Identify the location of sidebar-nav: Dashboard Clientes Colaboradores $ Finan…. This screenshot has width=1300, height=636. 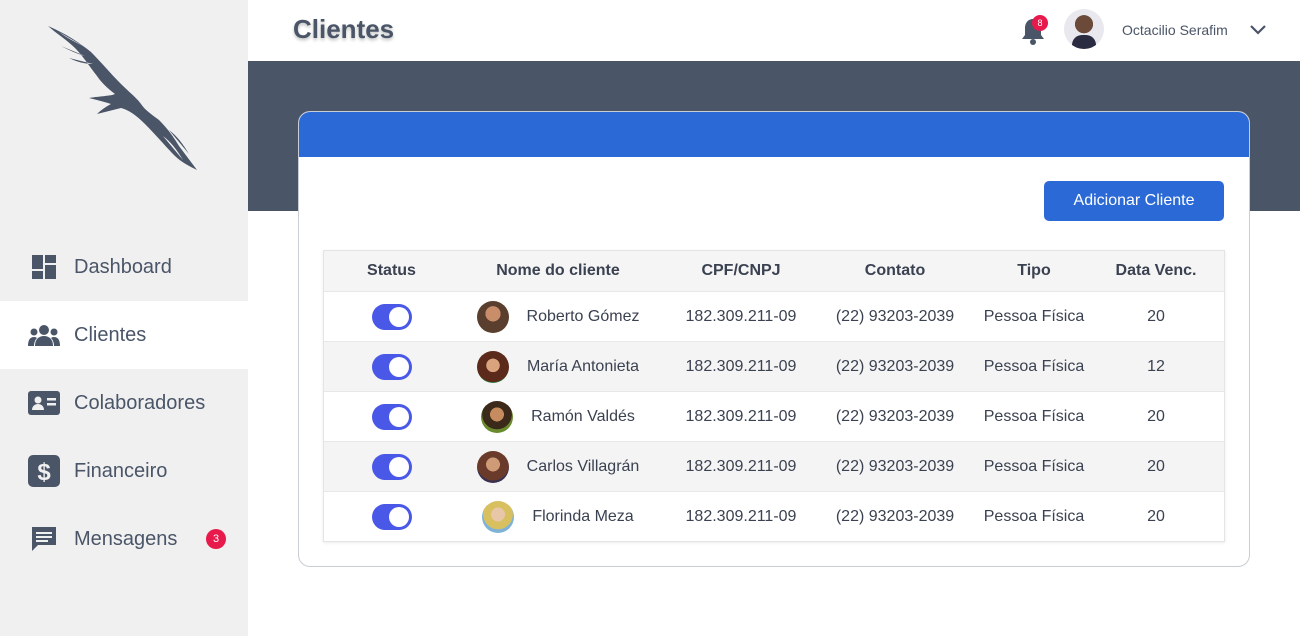
(124, 403).